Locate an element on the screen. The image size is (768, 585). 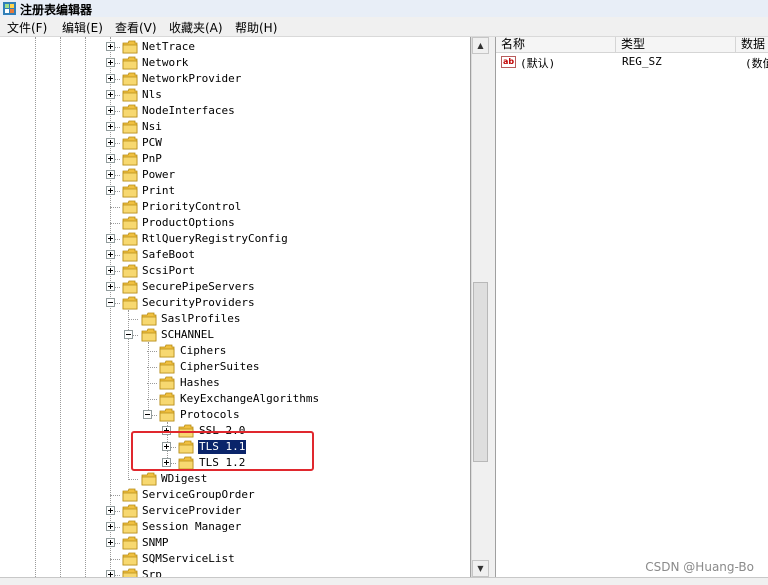
menu-help: 帮助(H) is located at coordinates (256, 27).